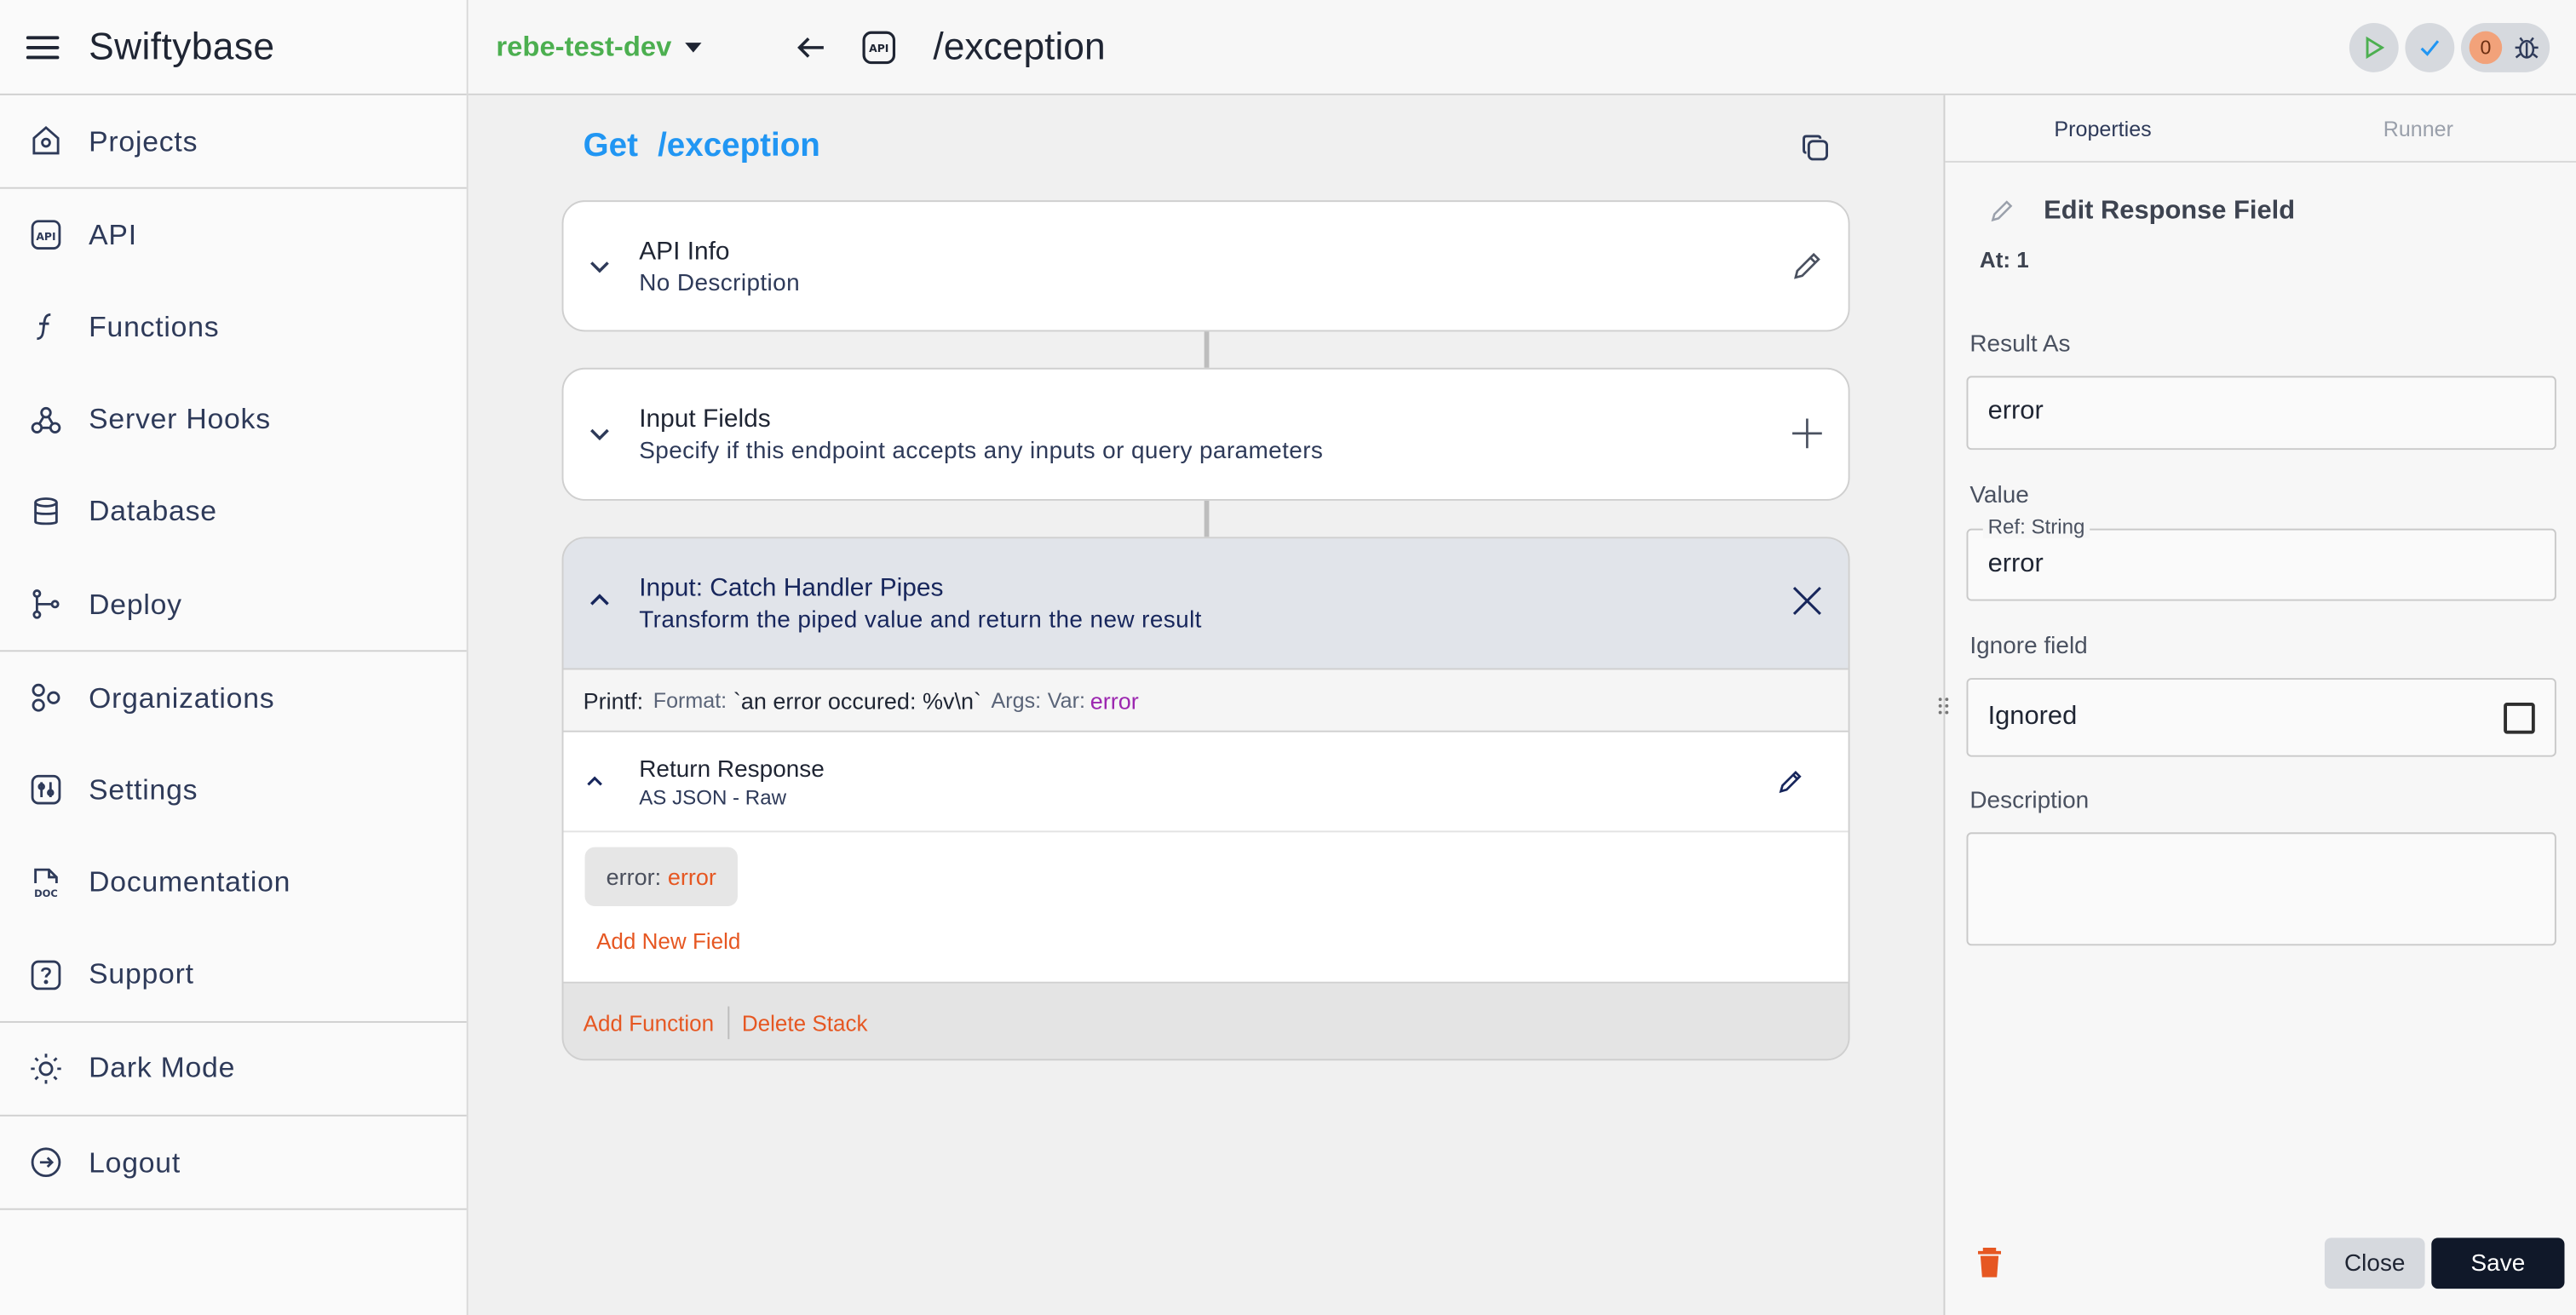 Image resolution: width=2576 pixels, height=1315 pixels. What do you see at coordinates (43, 47) in the screenshot?
I see `menu-icon` at bounding box center [43, 47].